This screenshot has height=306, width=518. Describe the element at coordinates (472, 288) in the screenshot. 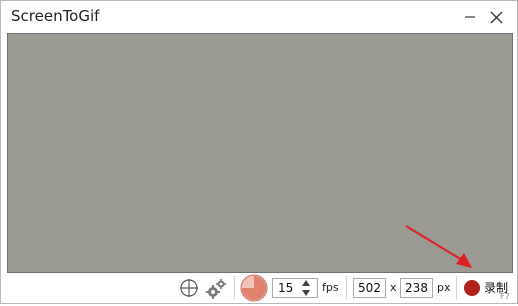

I see `record-dot-icon` at that location.